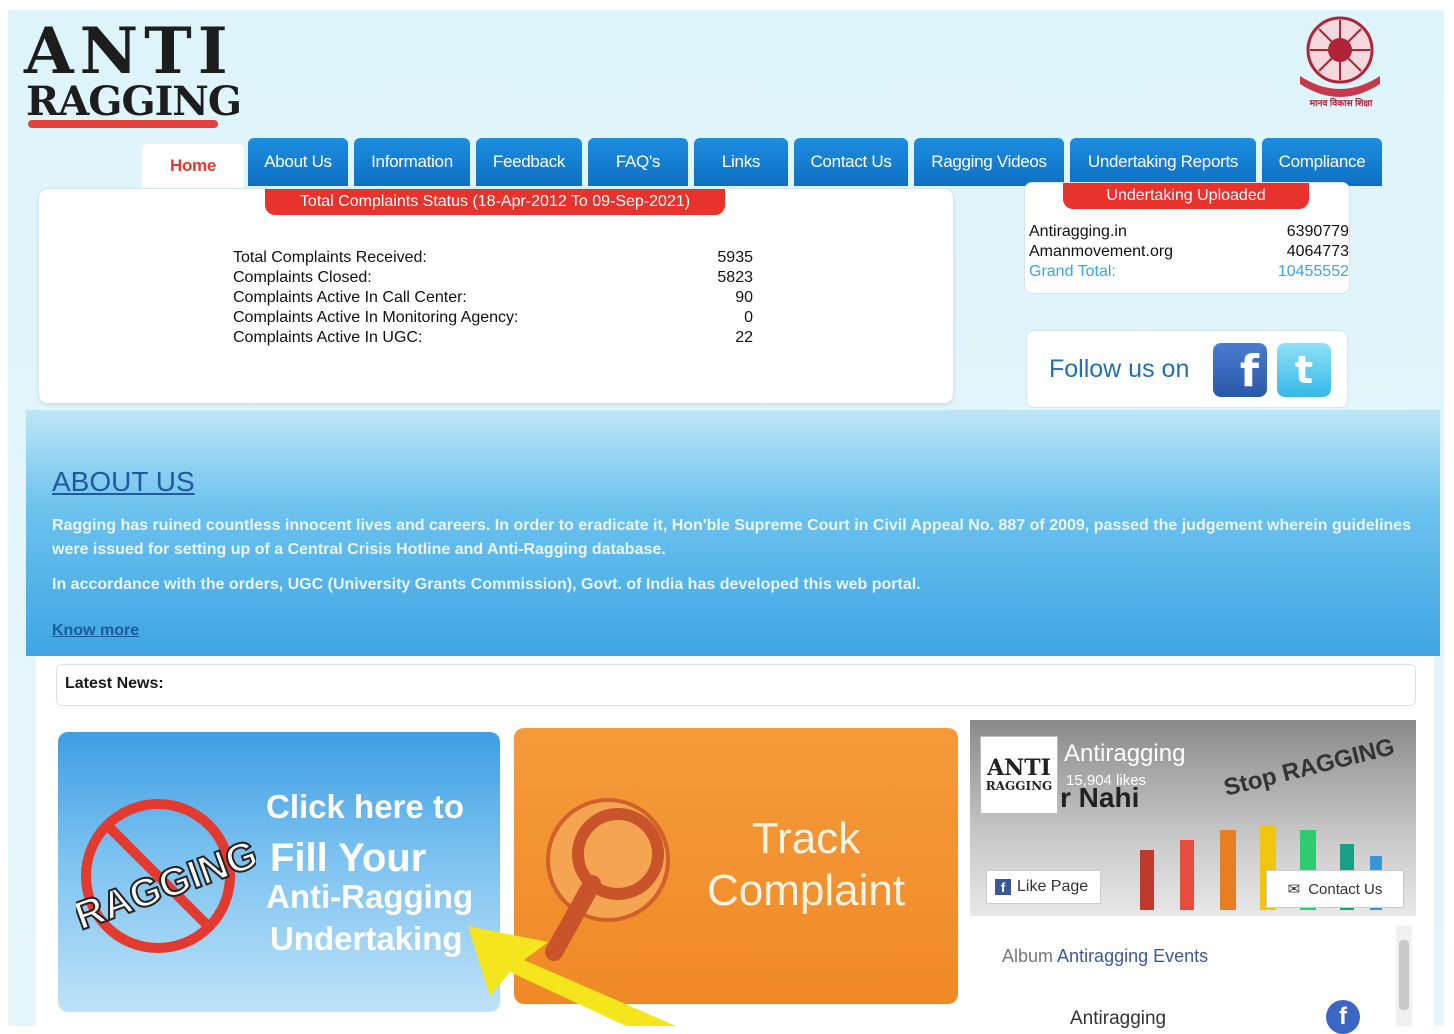  I want to click on undertaking-site: Amanmovement.org, so click(1101, 251).